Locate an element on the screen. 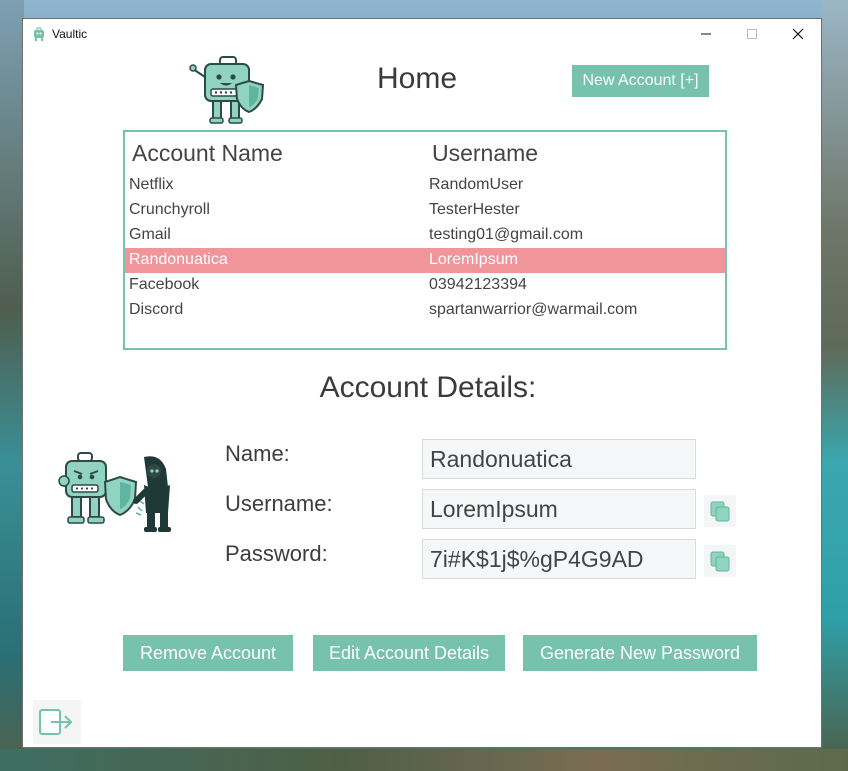 The width and height of the screenshot is (848, 771). generate-password-button: Generate New Password is located at coordinates (640, 653).